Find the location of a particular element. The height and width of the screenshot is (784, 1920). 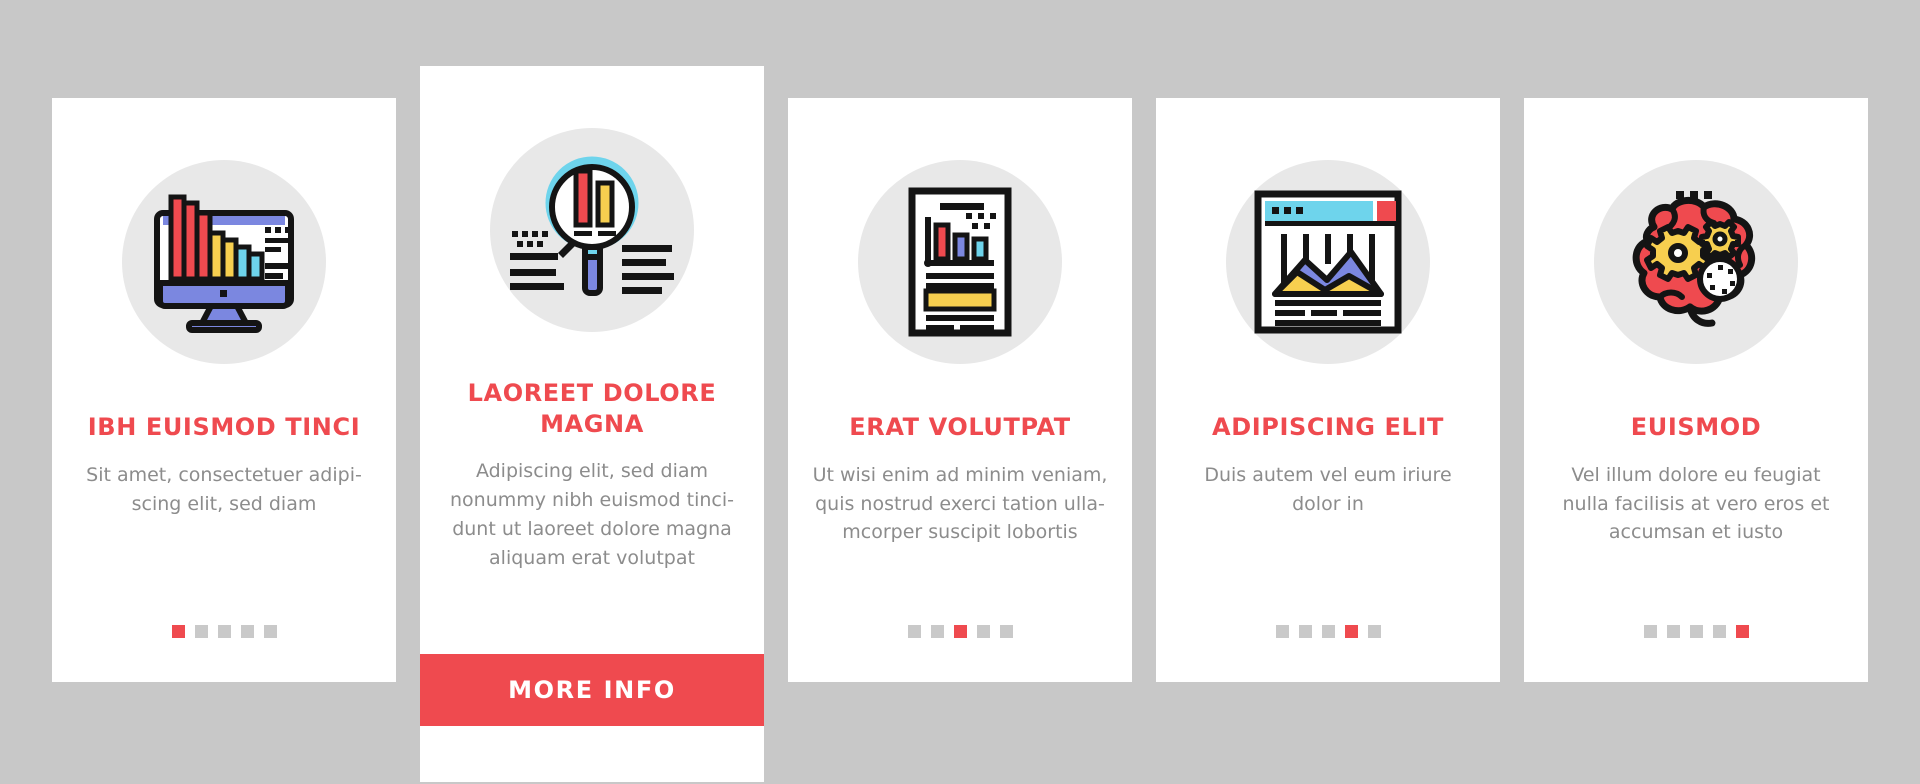

desktop-monitor-bar-chart-icon is located at coordinates (224, 263).